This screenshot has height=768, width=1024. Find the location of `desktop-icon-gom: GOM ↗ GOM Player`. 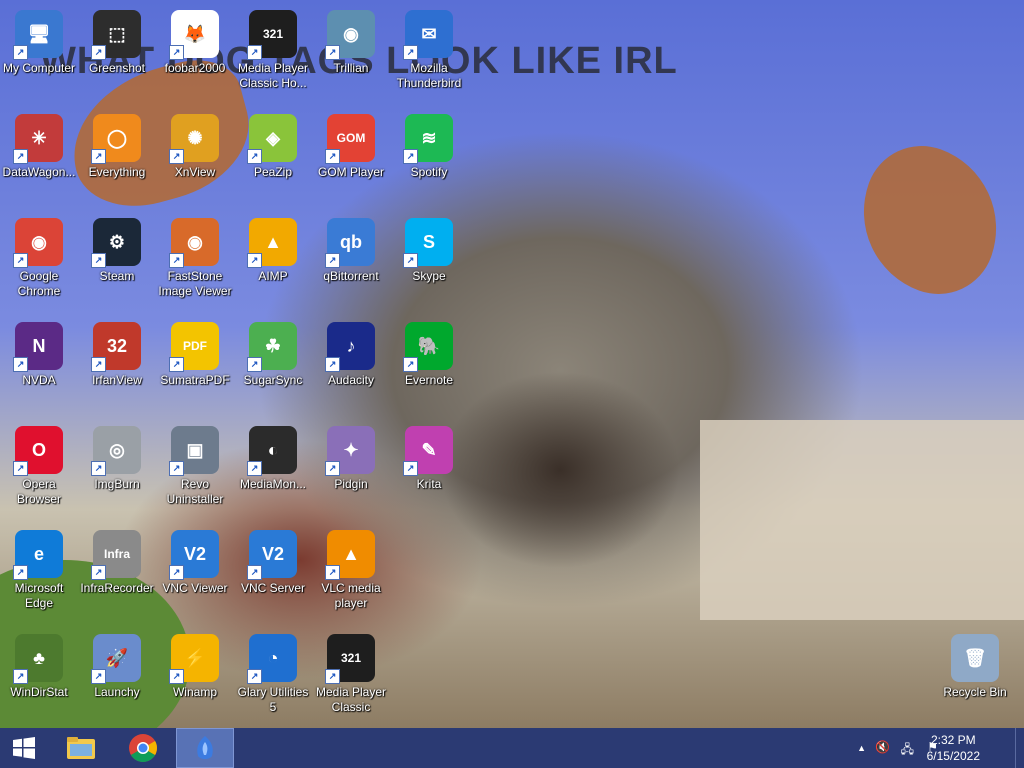

desktop-icon-gom: GOM ↗ GOM Player is located at coordinates (351, 160).